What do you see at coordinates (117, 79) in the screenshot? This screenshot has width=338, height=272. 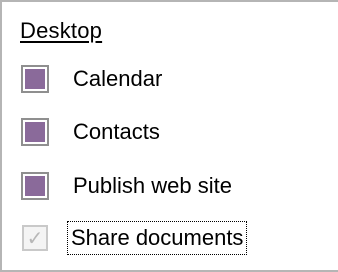 I see `calendar-label: Calendar` at bounding box center [117, 79].